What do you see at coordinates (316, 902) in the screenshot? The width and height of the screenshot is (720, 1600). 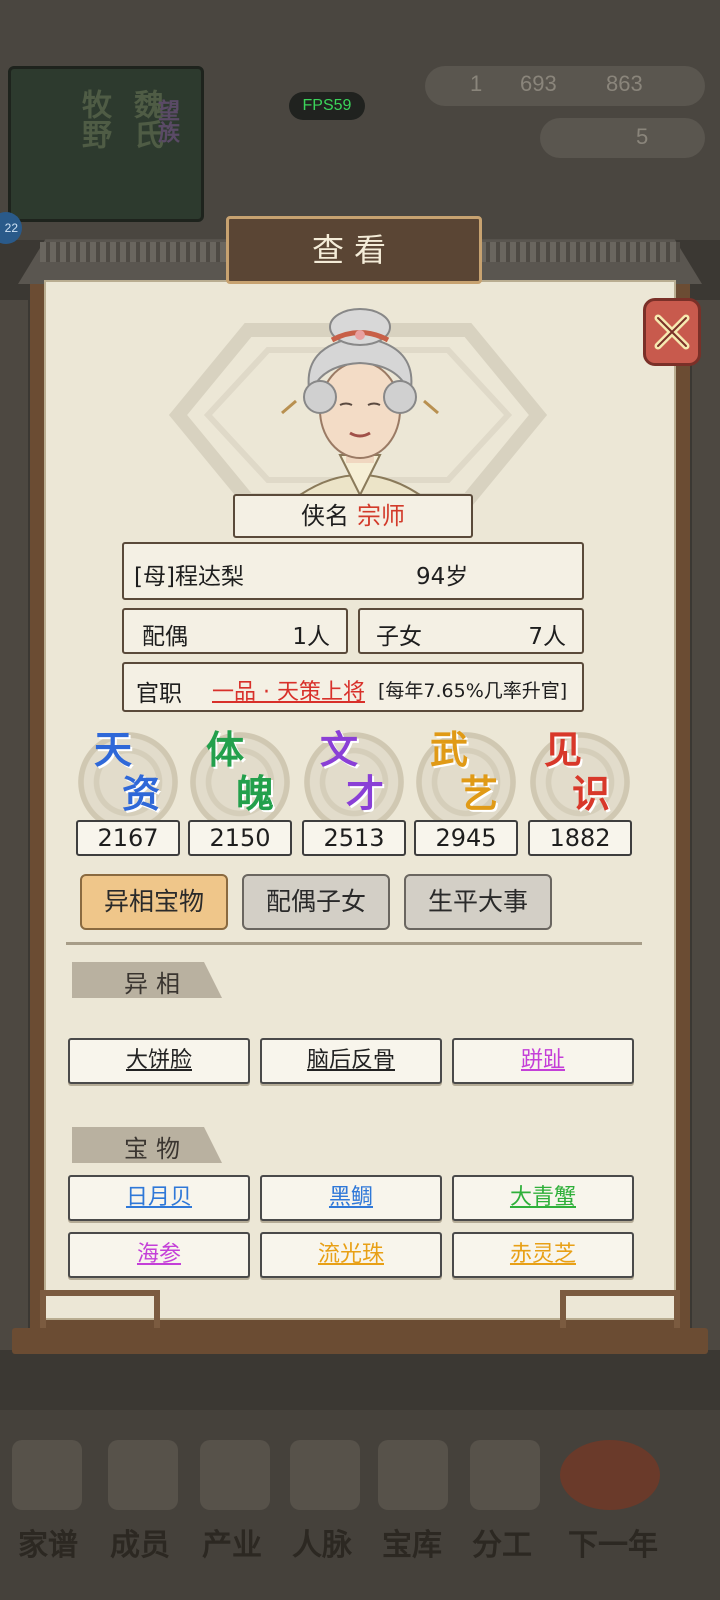 I see `tab-spouse-children: 配偶子女` at bounding box center [316, 902].